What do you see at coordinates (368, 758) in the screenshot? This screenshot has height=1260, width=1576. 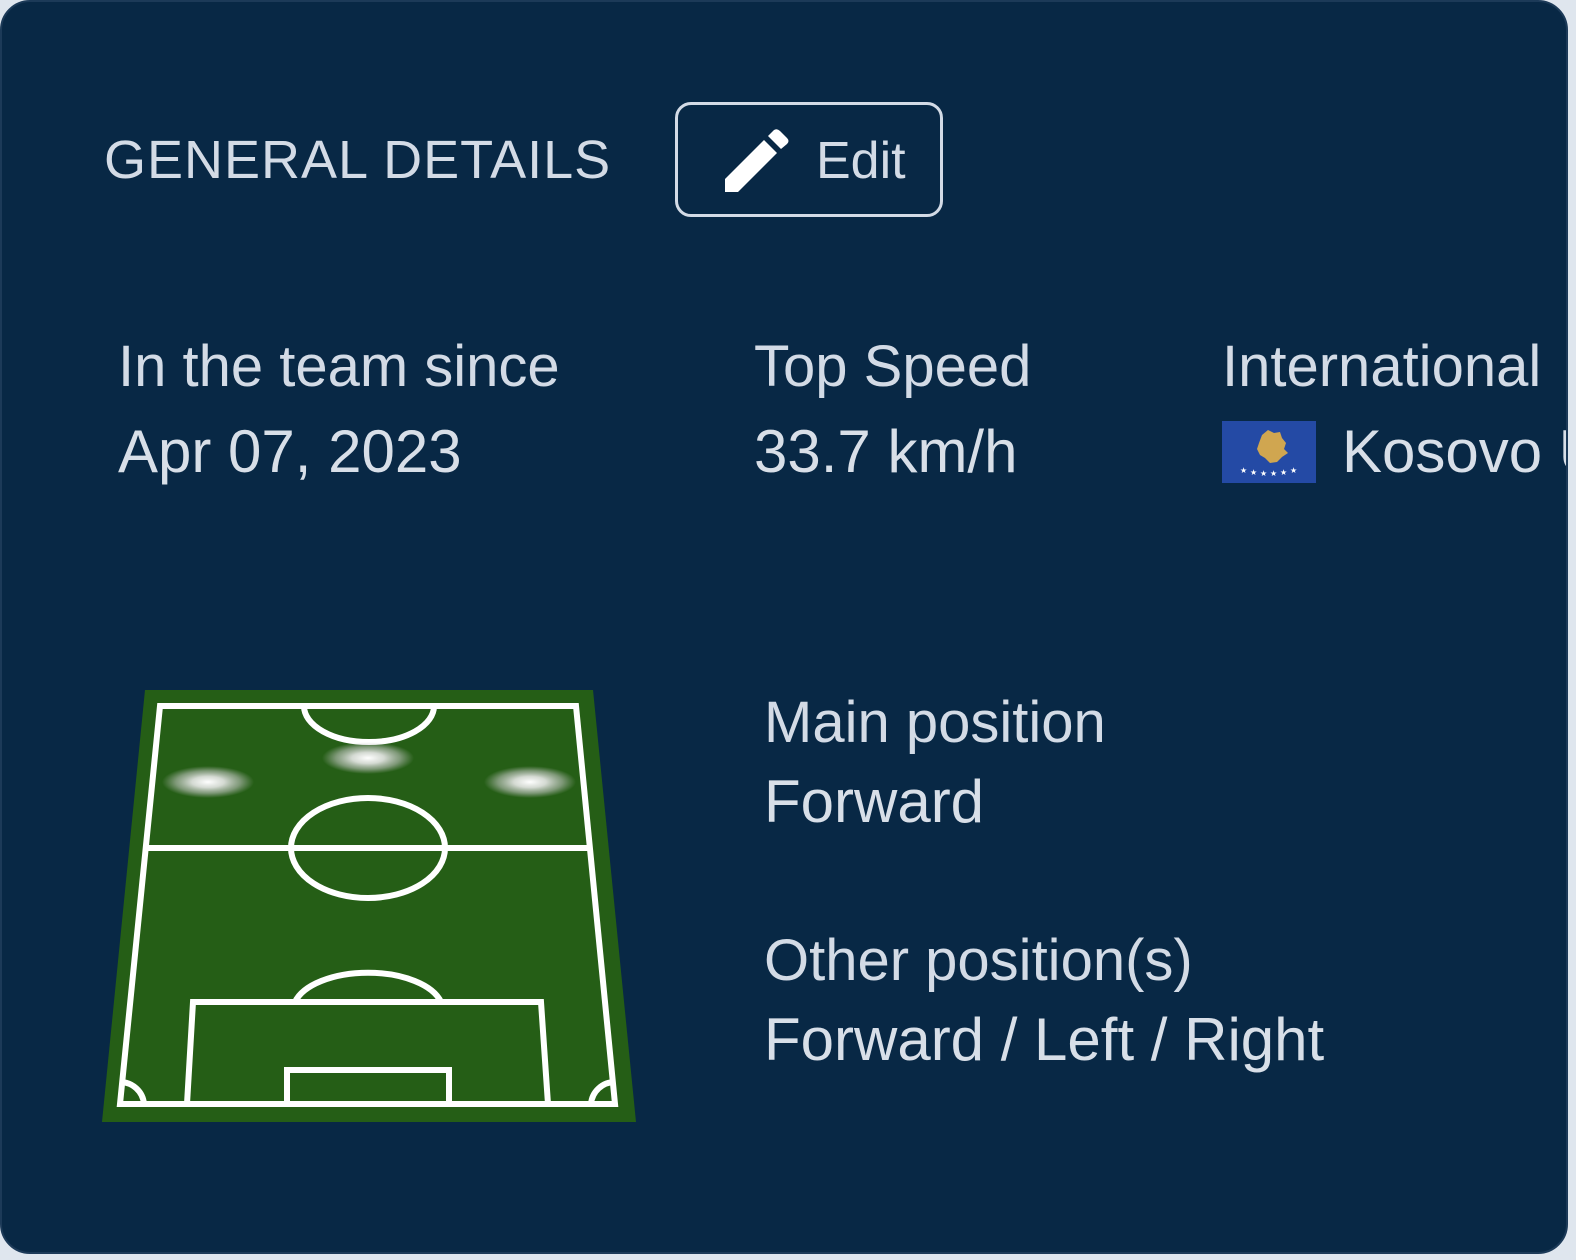 I see `center-forward-spot` at bounding box center [368, 758].